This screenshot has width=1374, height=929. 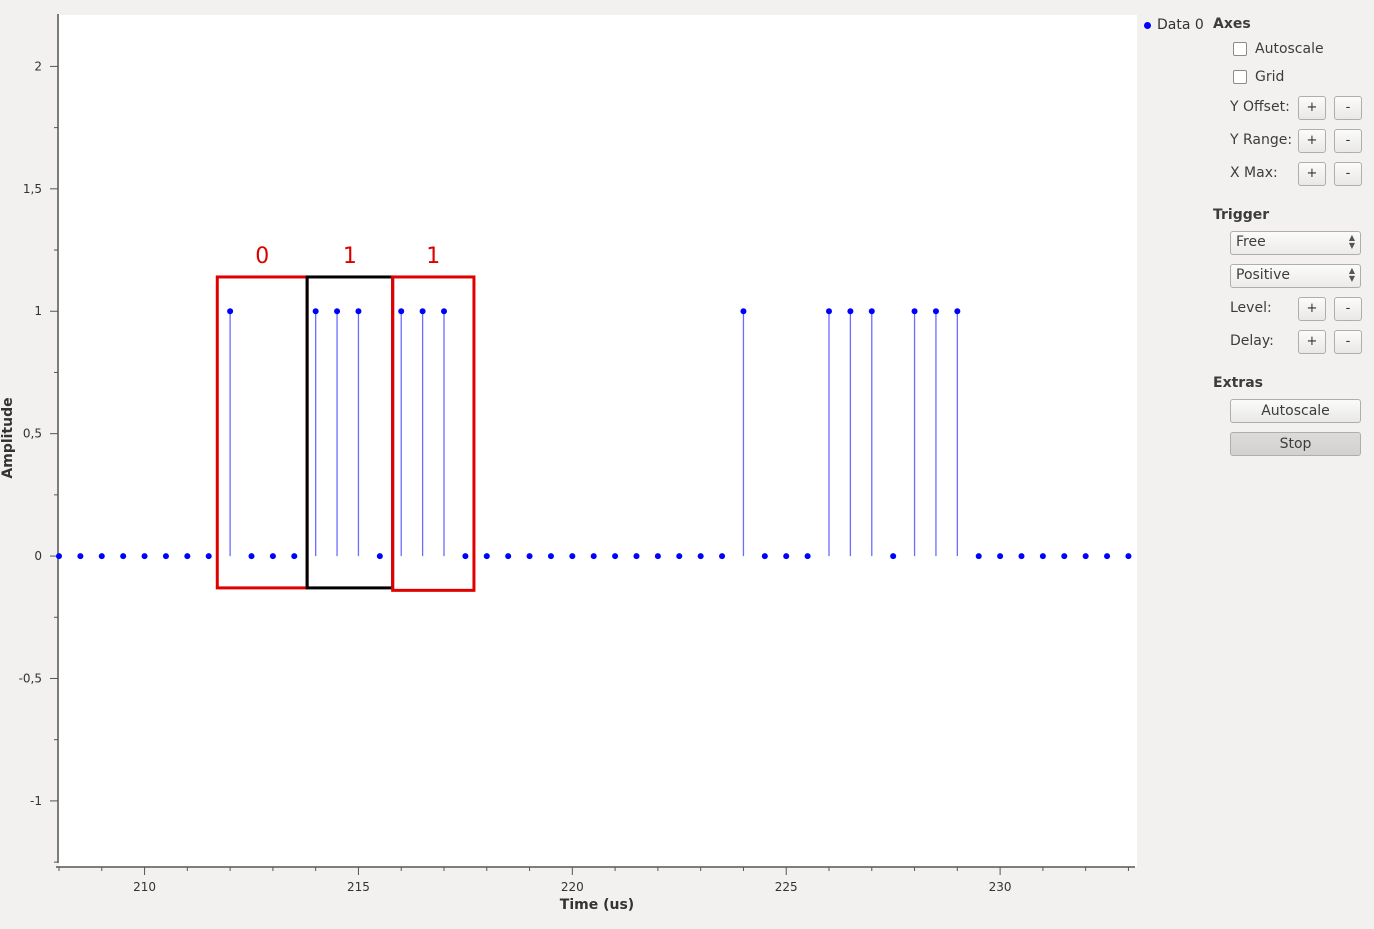 I want to click on y-tick-label: -0,5, so click(x=30, y=678).